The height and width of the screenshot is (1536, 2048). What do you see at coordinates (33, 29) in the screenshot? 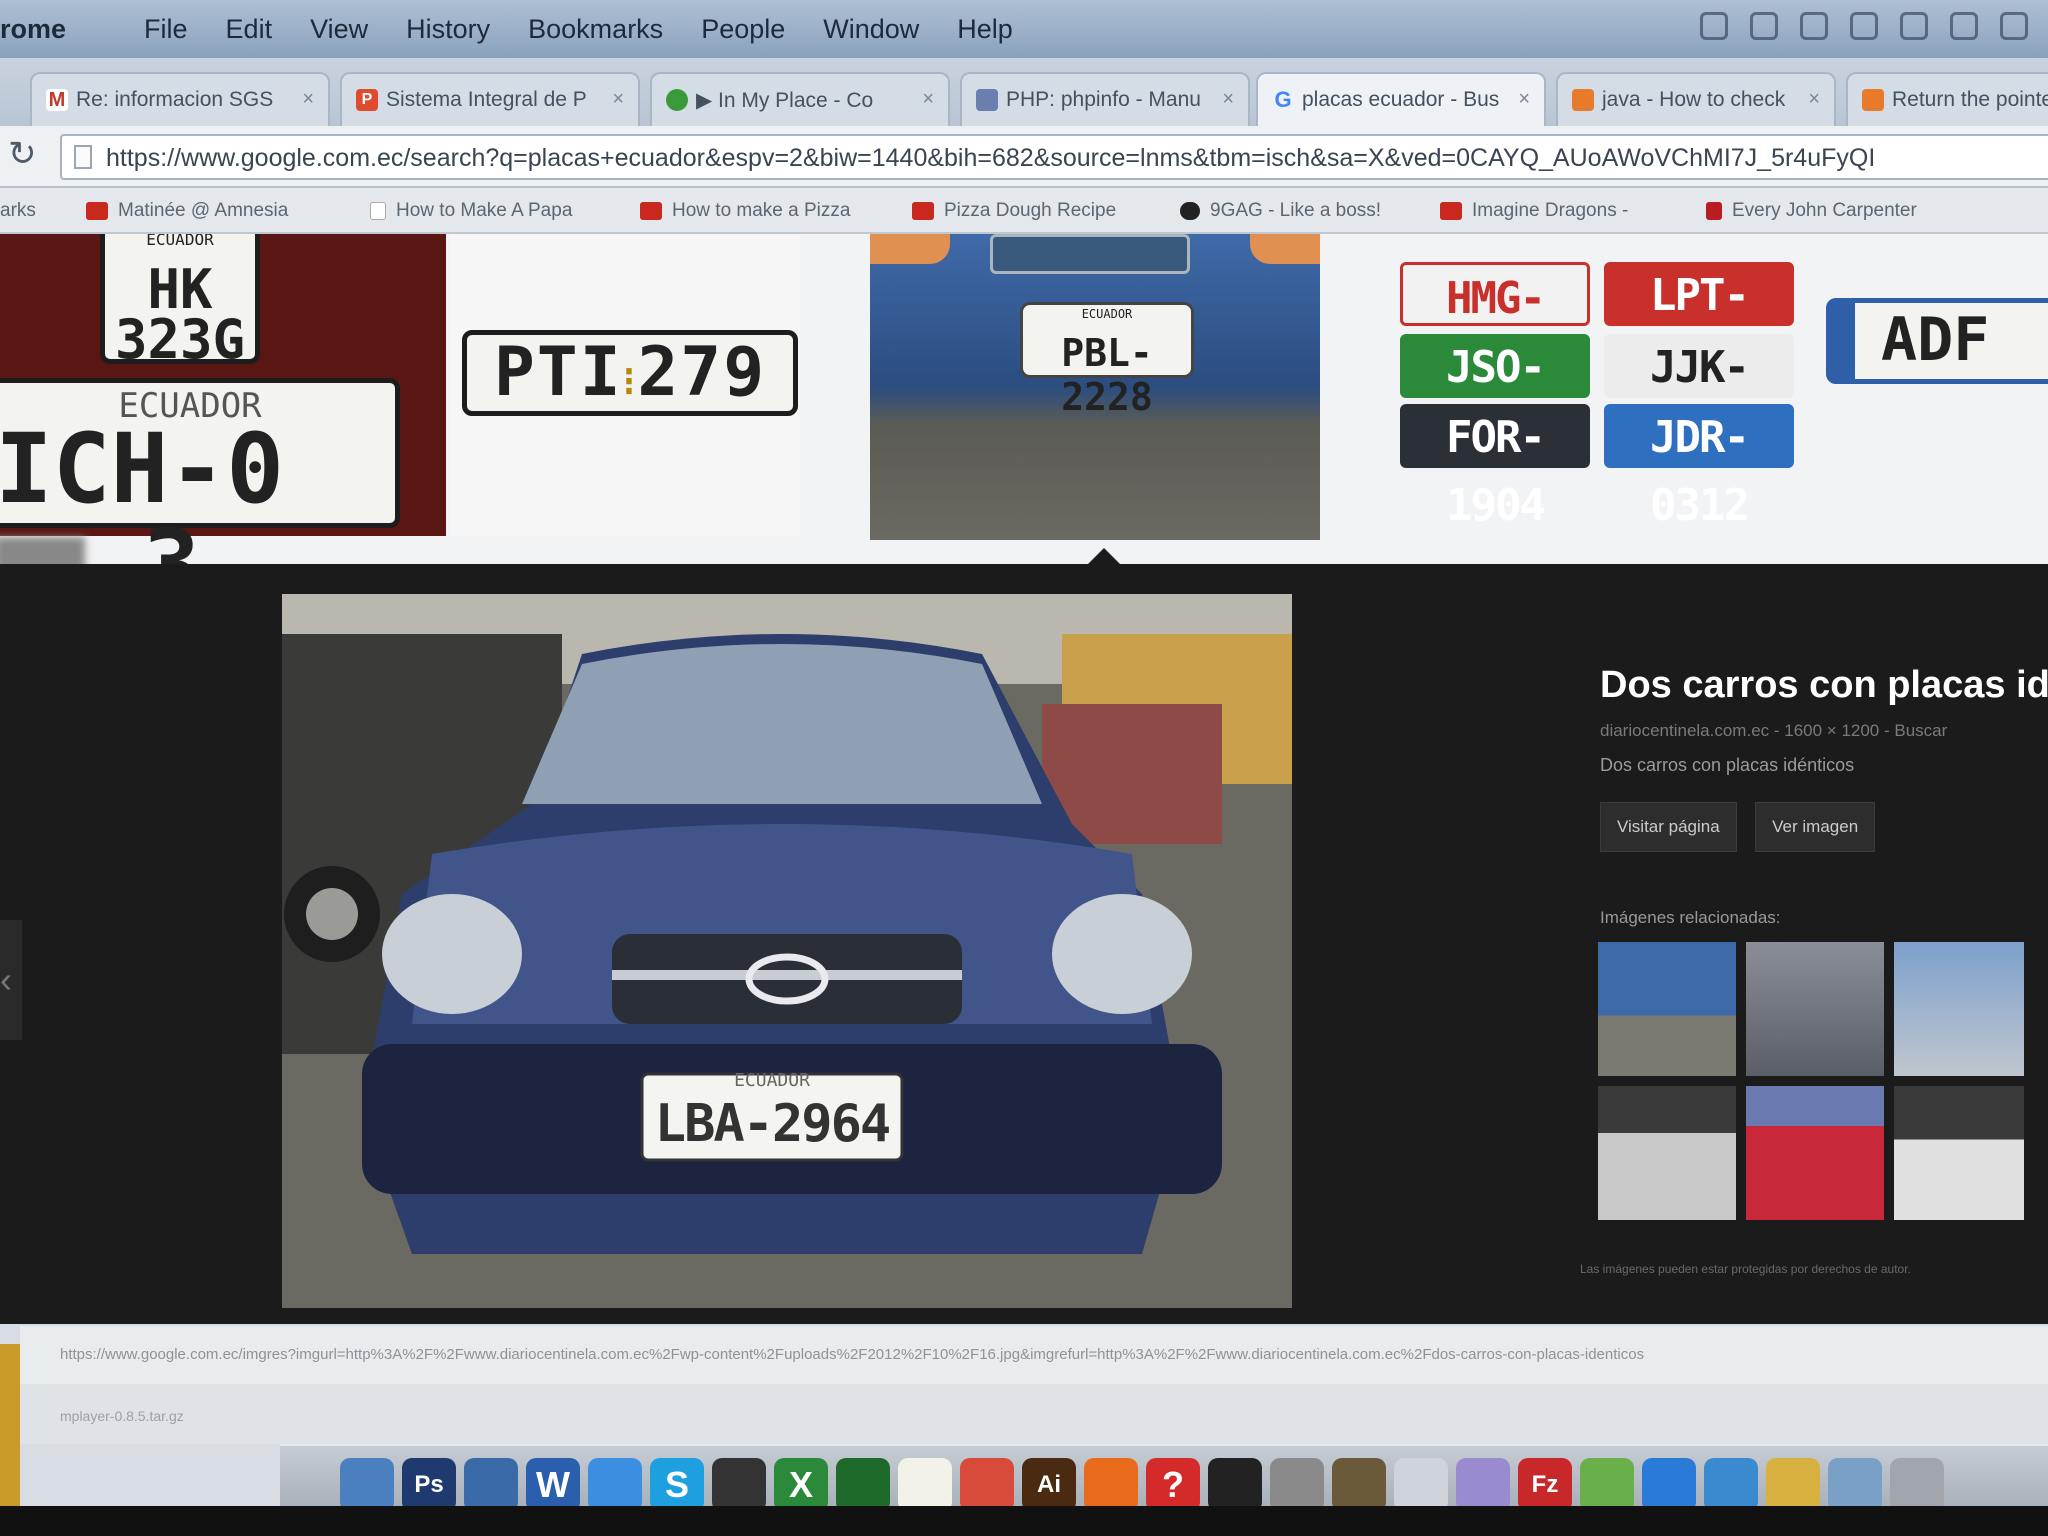
I see `menu-app-name: rome` at bounding box center [33, 29].